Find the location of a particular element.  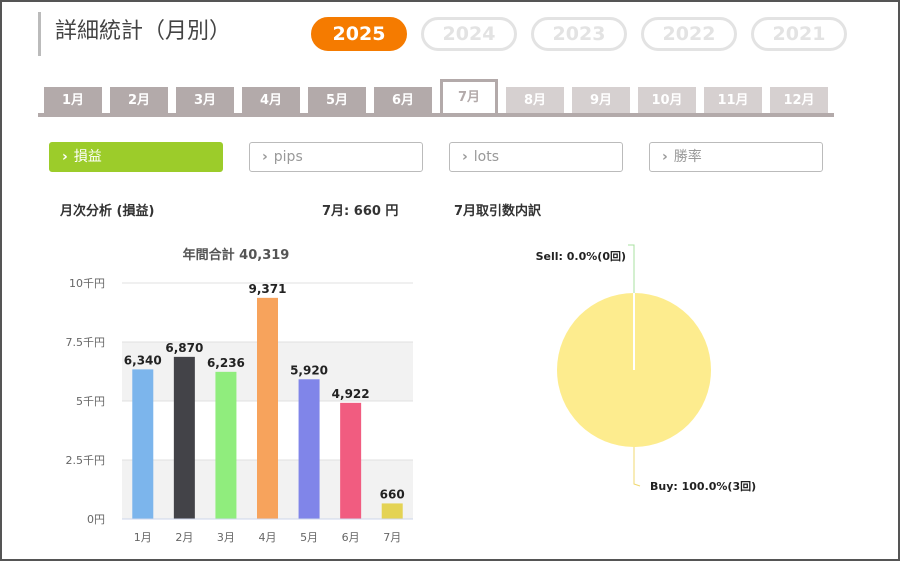

data-label: 4,922 is located at coordinates (351, 394).